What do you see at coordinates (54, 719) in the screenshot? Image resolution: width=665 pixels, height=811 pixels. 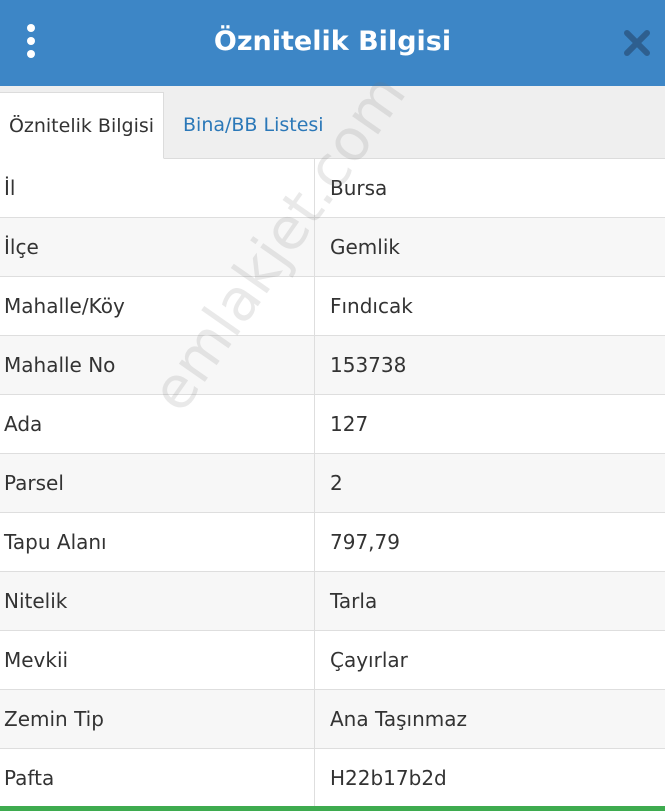 I see `row-label: Zemin Tip` at bounding box center [54, 719].